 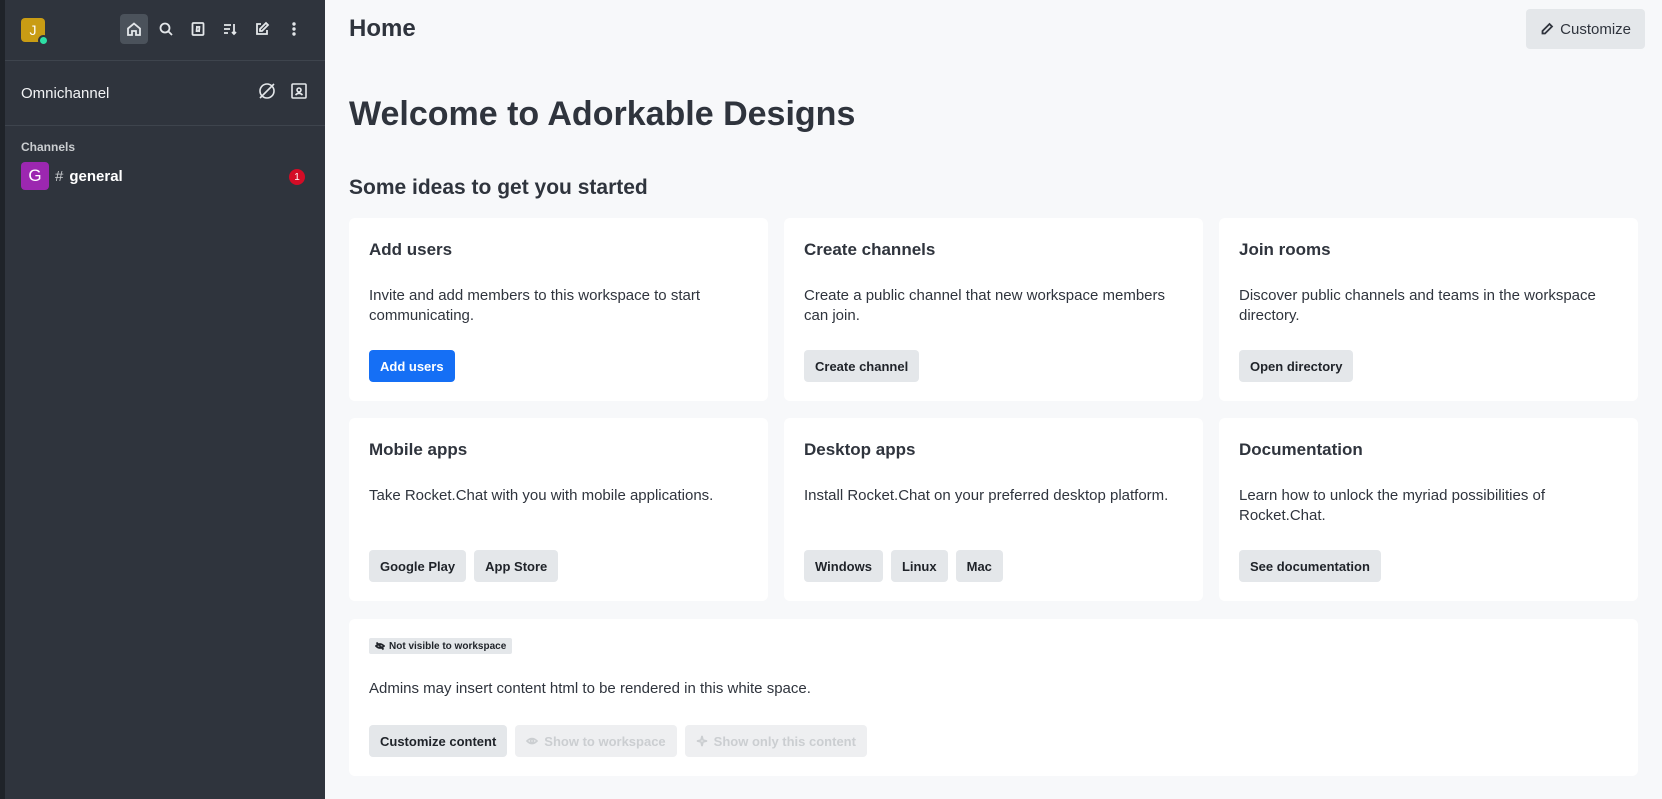 I want to click on page-title: Home, so click(x=382, y=28).